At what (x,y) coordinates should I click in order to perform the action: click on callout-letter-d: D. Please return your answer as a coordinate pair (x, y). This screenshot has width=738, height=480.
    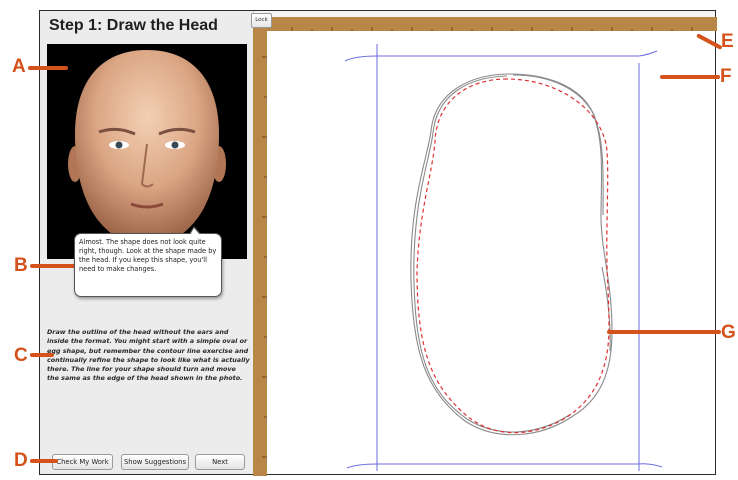
    Looking at the image, I should click on (21, 460).